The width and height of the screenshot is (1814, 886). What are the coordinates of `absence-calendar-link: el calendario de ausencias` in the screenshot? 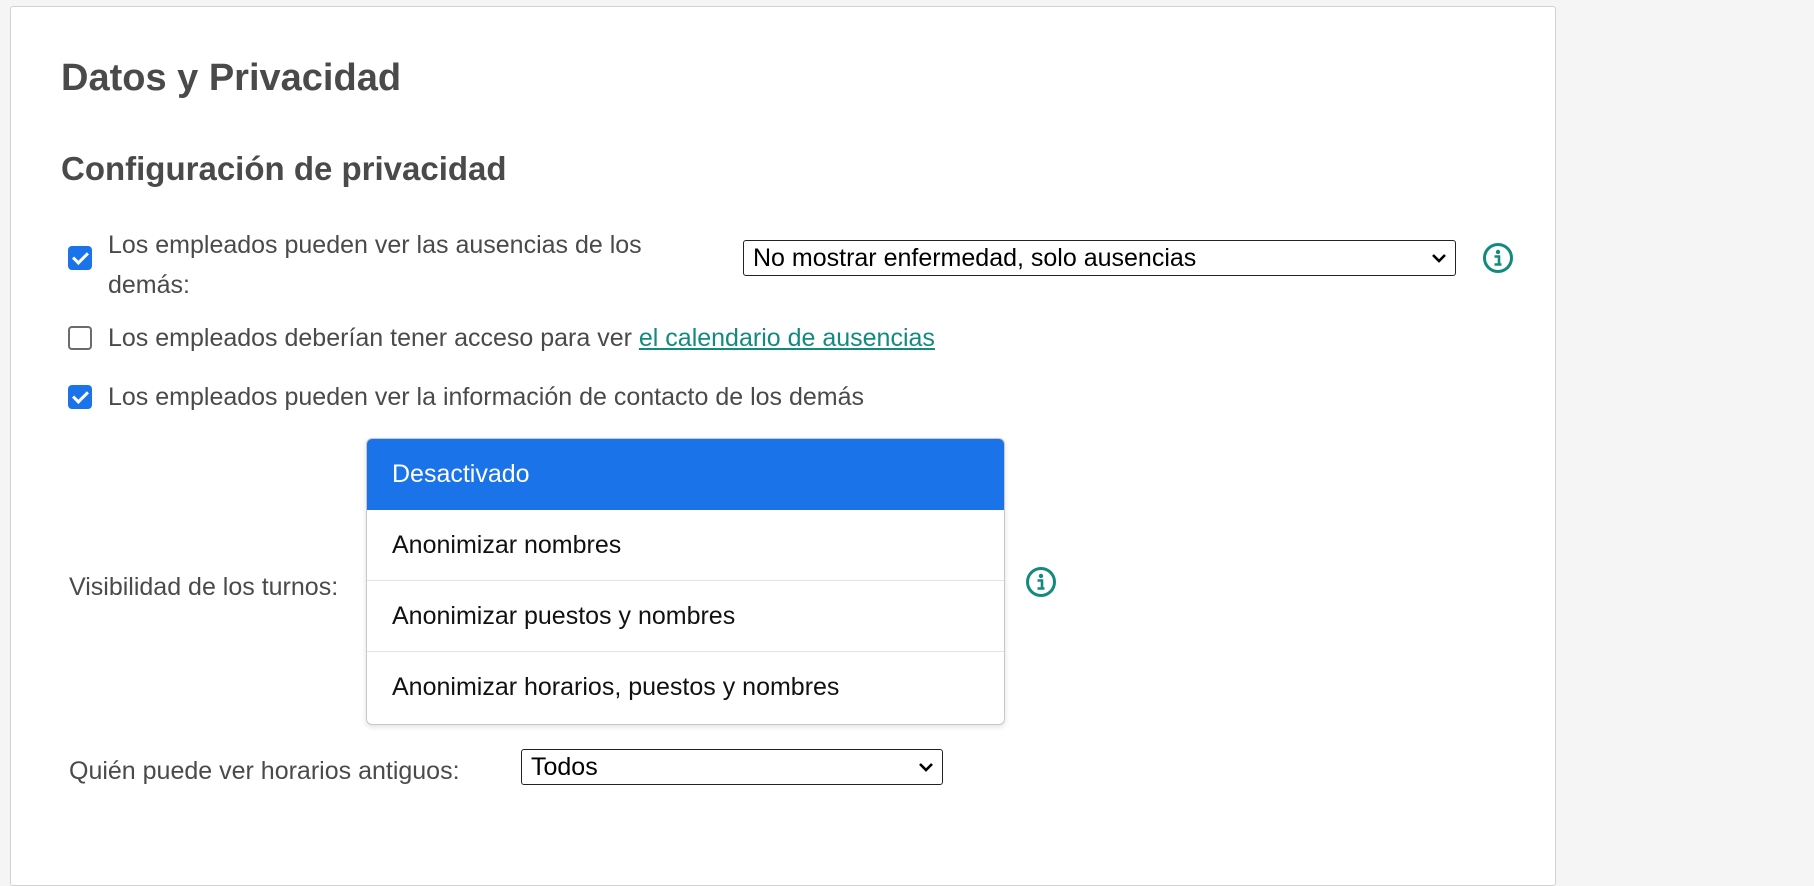 It's located at (787, 338).